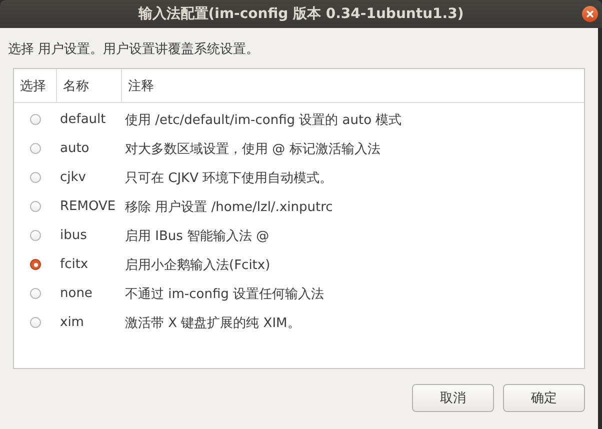 This screenshot has height=429, width=602. I want to click on window-title: 输入法配置(im-config 版本 0.34-1ubuntu1.3), so click(301, 14).